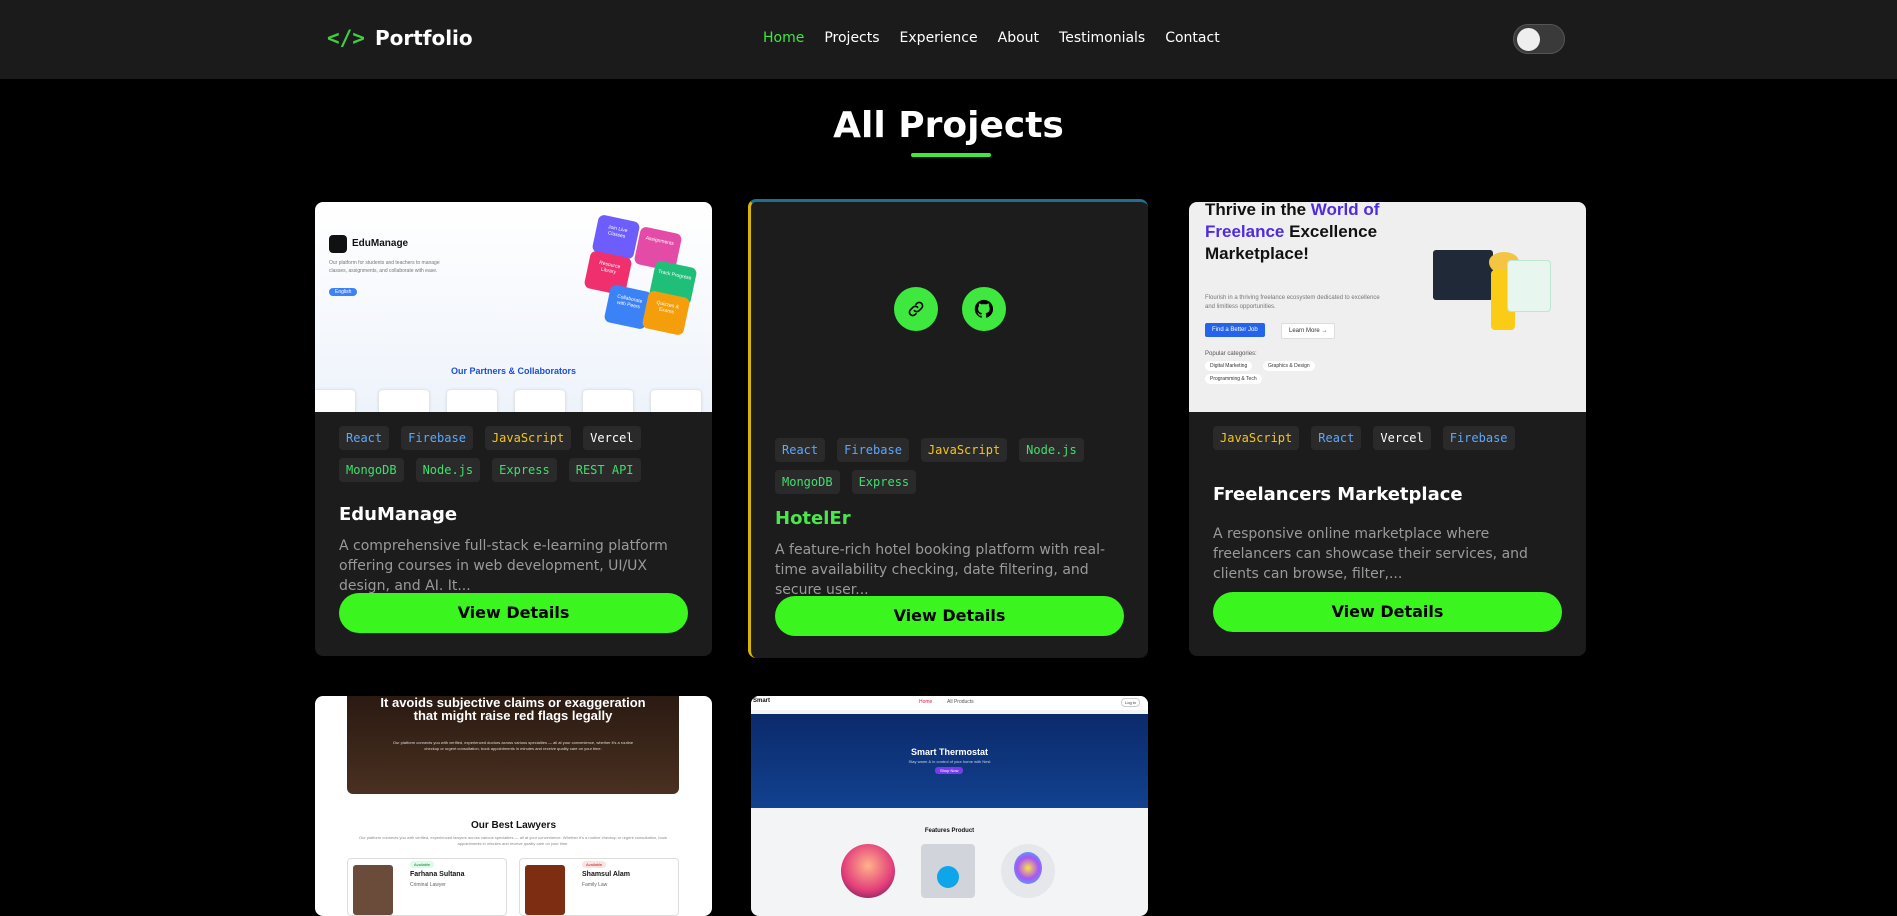 This screenshot has width=1897, height=916. Describe the element at coordinates (1231, 354) in the screenshot. I see `thumb-categories-label: Popular categories:` at that location.